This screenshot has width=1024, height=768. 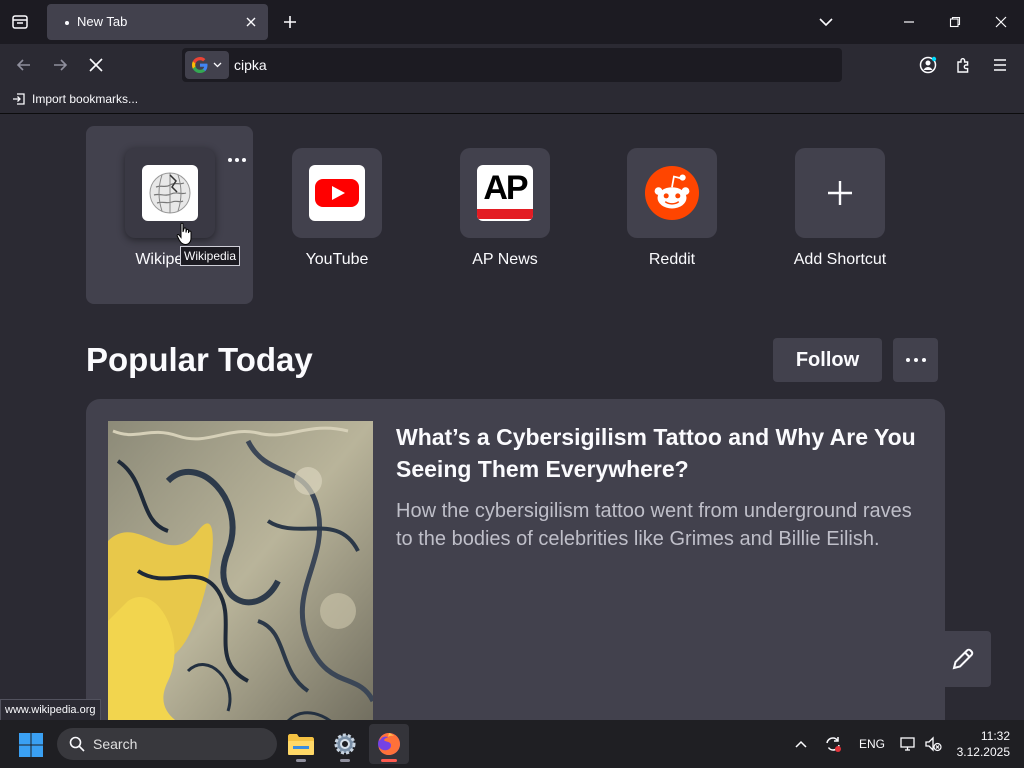 I want to click on tray-network, so click(x=908, y=744).